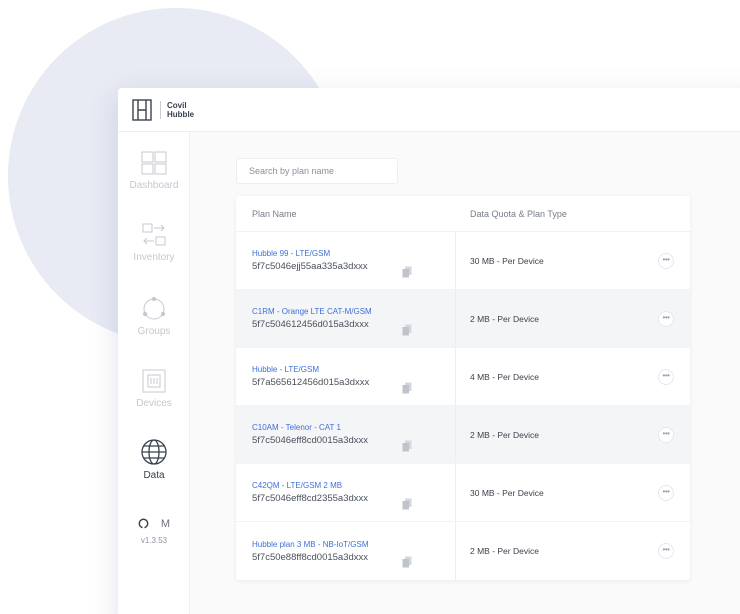 The image size is (740, 614). I want to click on inventory-arrows-icon, so click(154, 234).